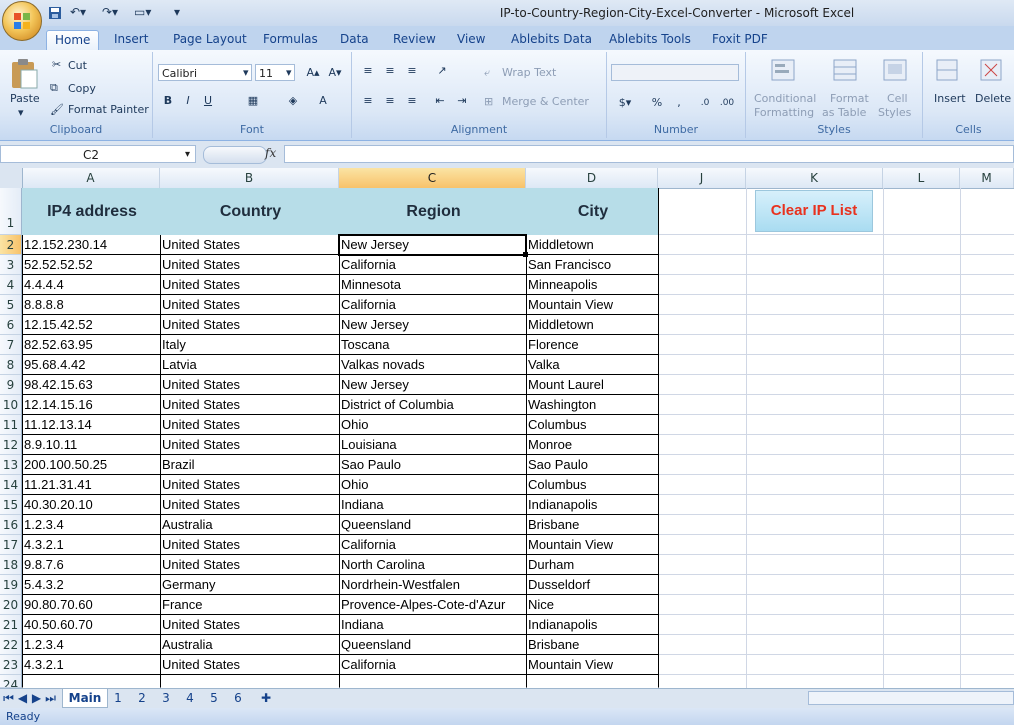 The height and width of the screenshot is (725, 1014). What do you see at coordinates (11, 681) in the screenshot?
I see `row-header-24: 24` at bounding box center [11, 681].